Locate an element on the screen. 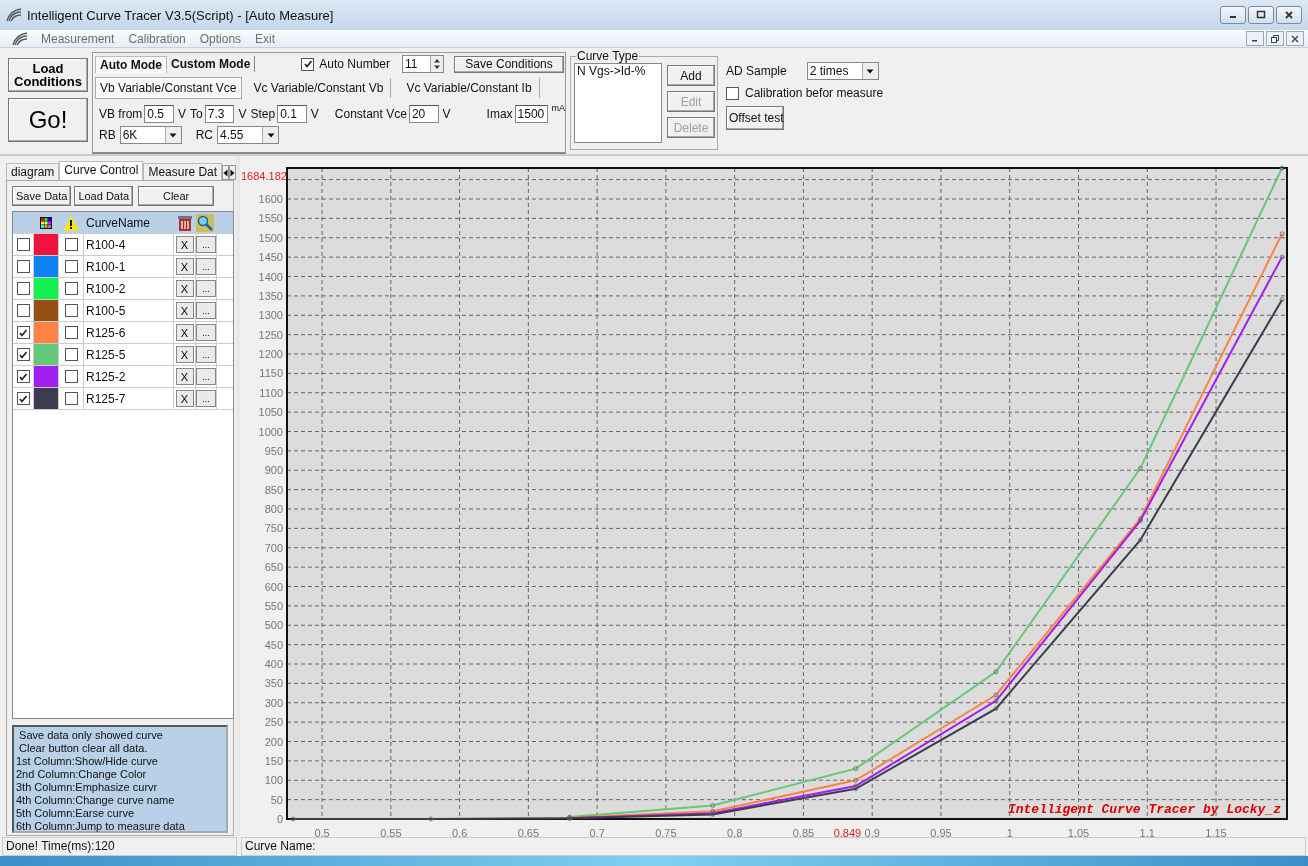 This screenshot has width=1308, height=866. list-button: Add is located at coordinates (691, 75).